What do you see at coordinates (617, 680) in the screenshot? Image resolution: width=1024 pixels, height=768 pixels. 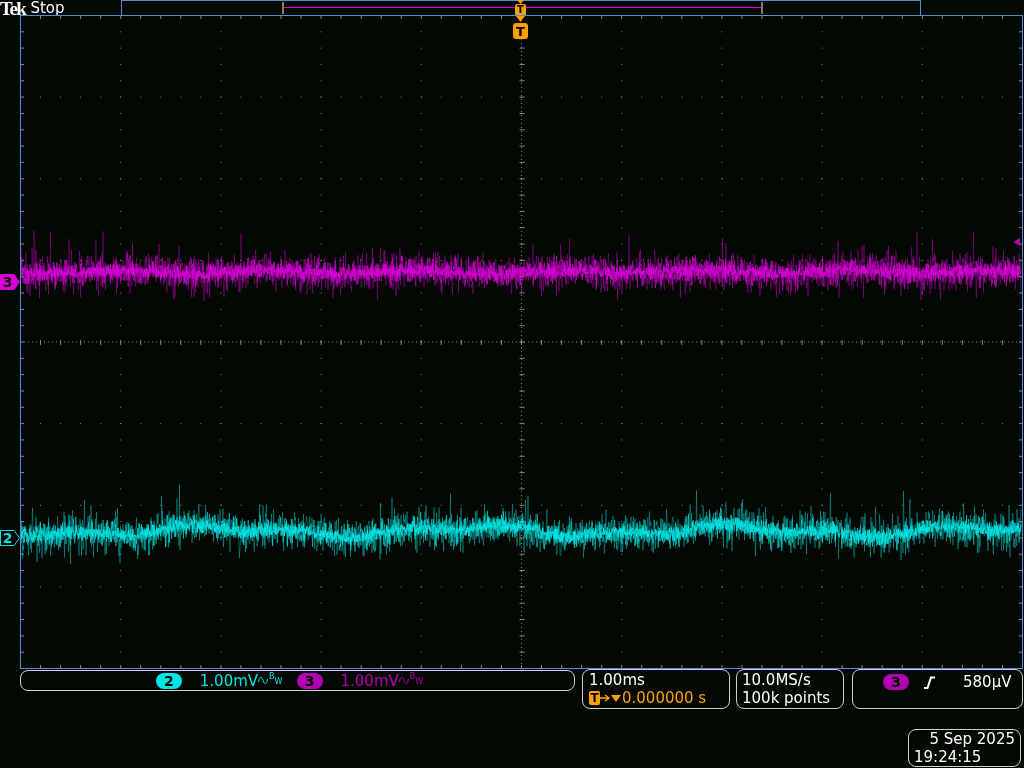 I see `time-per-div-readout: 1.00ms` at bounding box center [617, 680].